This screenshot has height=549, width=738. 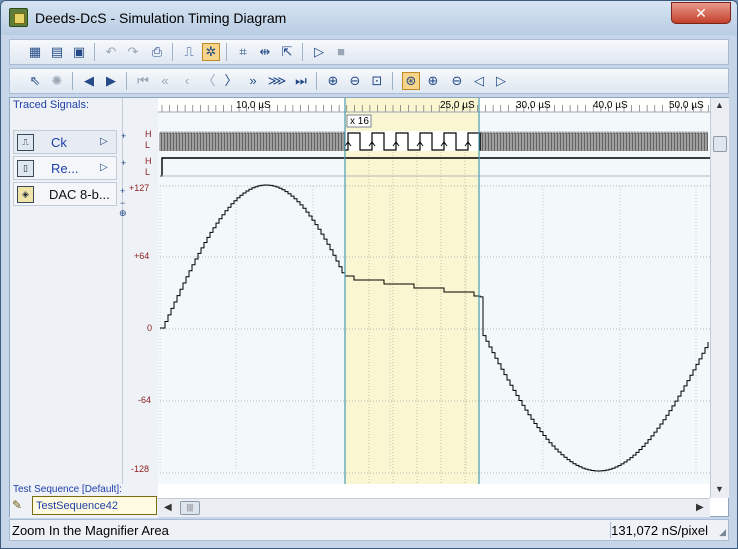 I want to click on vertical-scrollbar: ▲ ▼, so click(x=719, y=298).